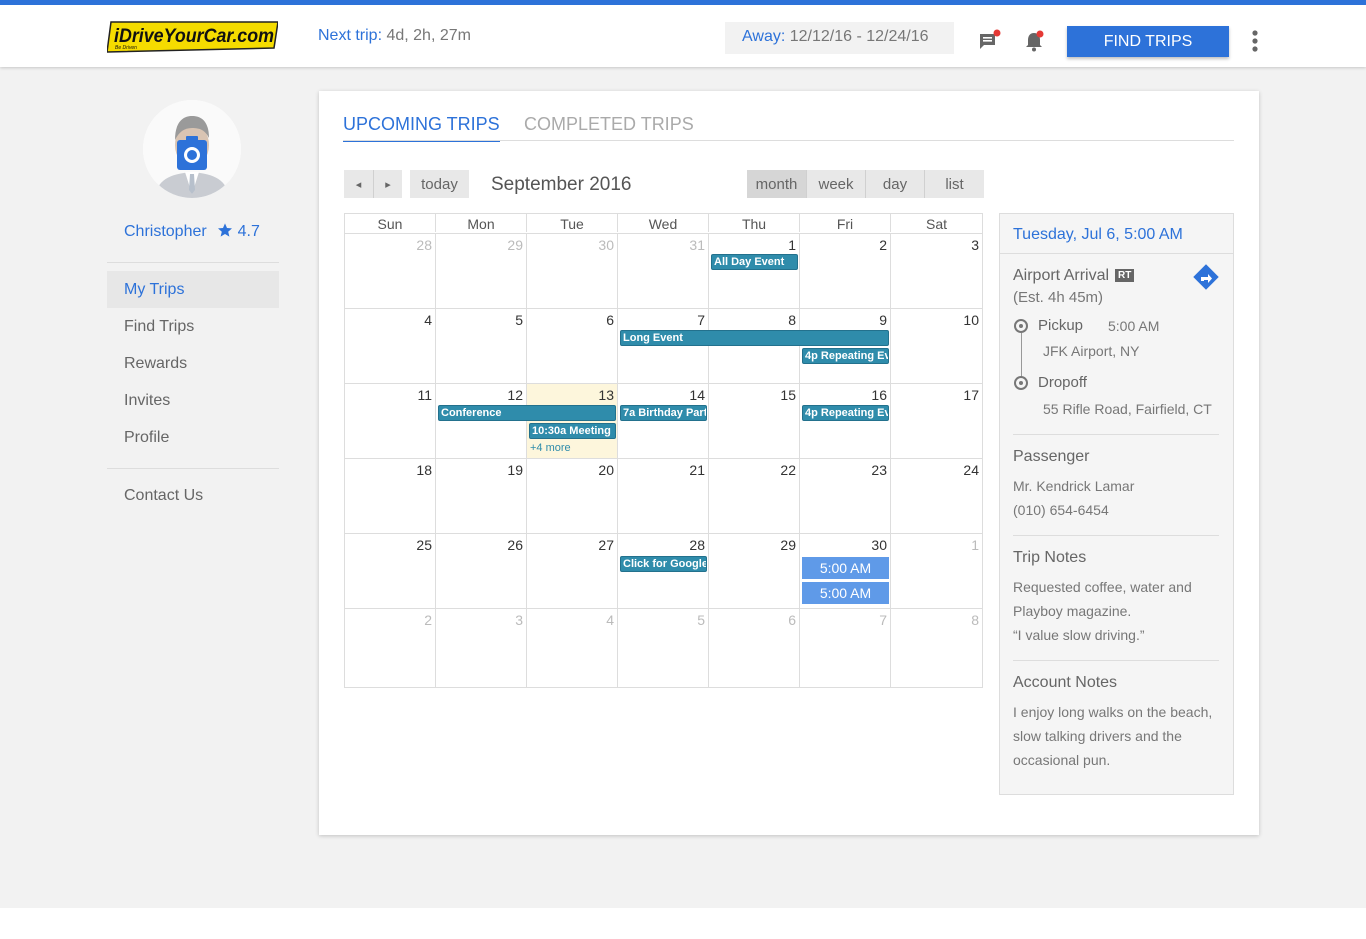 This screenshot has width=1366, height=939. Describe the element at coordinates (1148, 41) in the screenshot. I see `find-trips-button: FIND TRIPS` at that location.